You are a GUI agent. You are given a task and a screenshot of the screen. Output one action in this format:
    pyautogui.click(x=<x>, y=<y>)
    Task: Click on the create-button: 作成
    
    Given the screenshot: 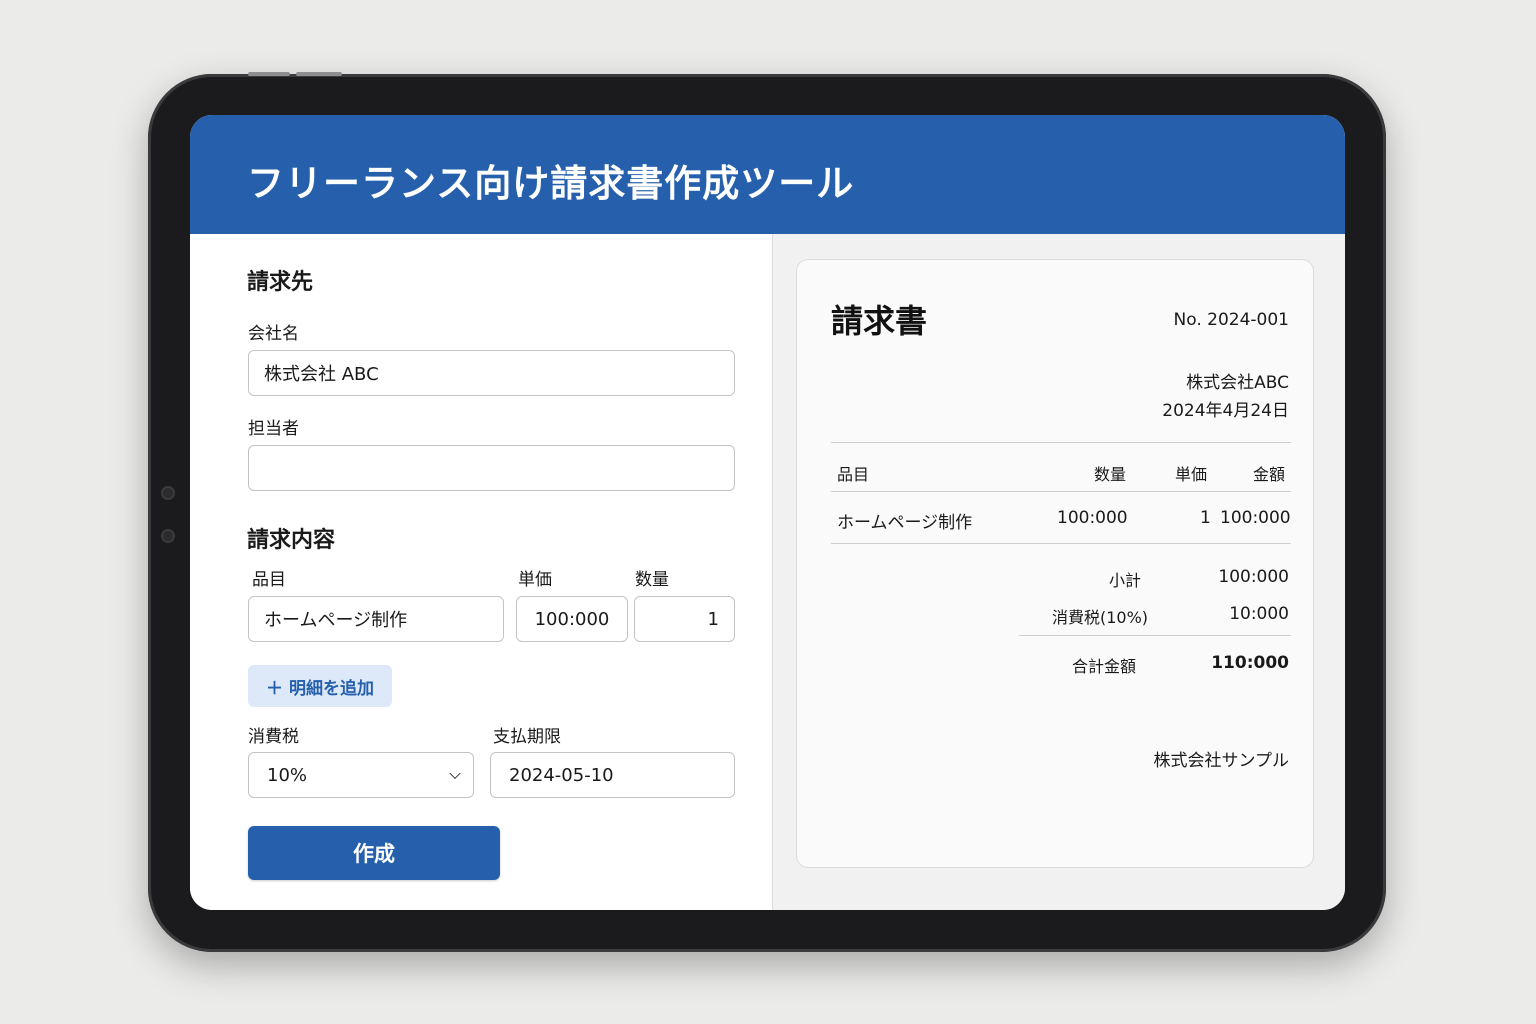 What is the action you would take?
    pyautogui.click(x=374, y=853)
    